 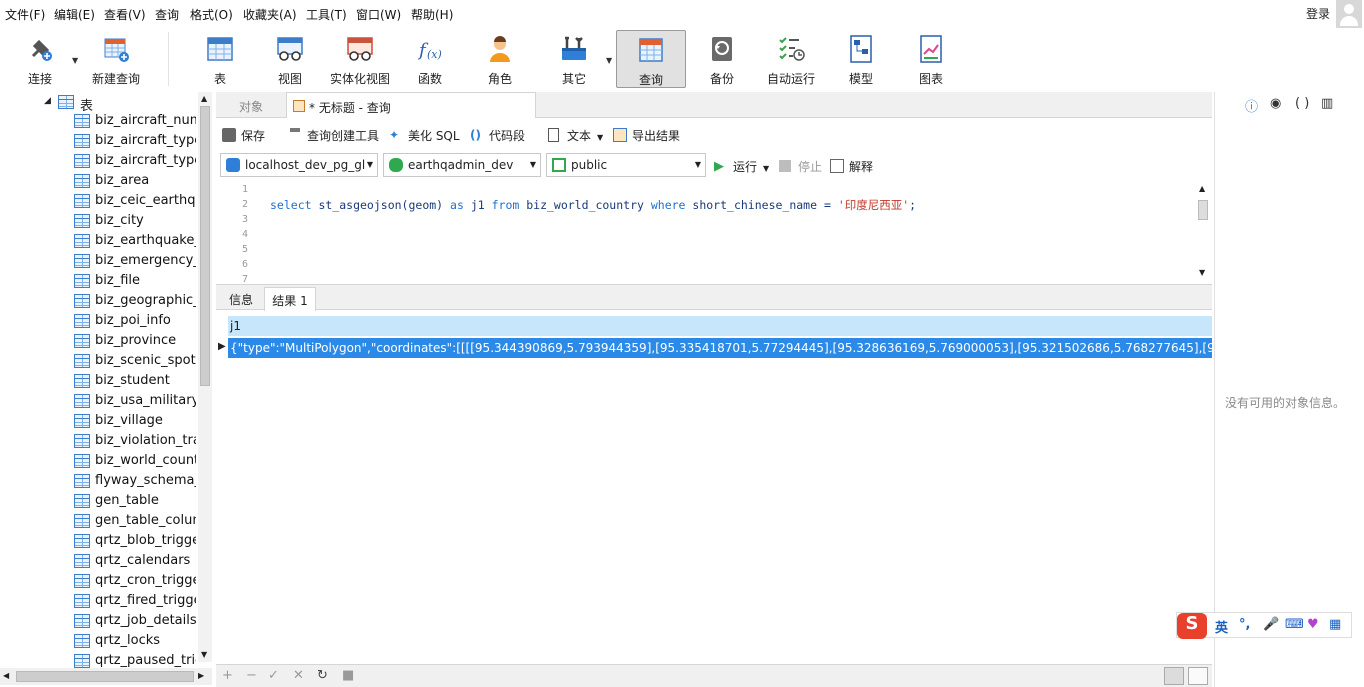 I want to click on stop-button: 停止, so click(x=800, y=166).